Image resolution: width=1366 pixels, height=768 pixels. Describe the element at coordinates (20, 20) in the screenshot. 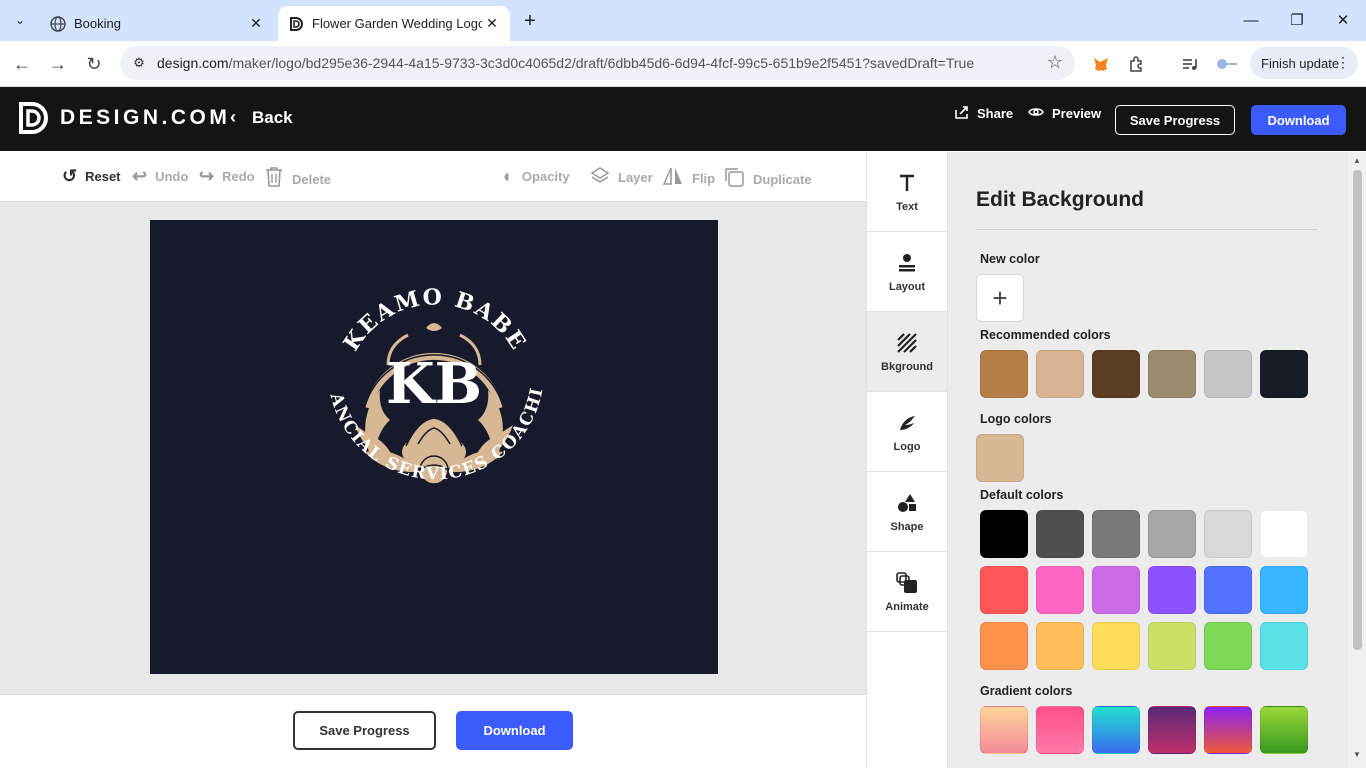

I see `tab-search-button: ⌄` at that location.